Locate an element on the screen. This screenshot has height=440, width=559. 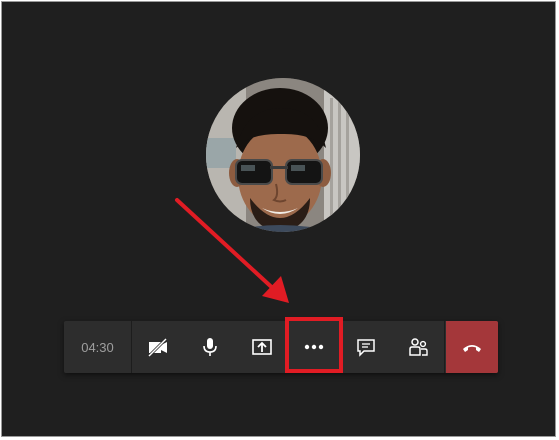
hang-up-button is located at coordinates (472, 347).